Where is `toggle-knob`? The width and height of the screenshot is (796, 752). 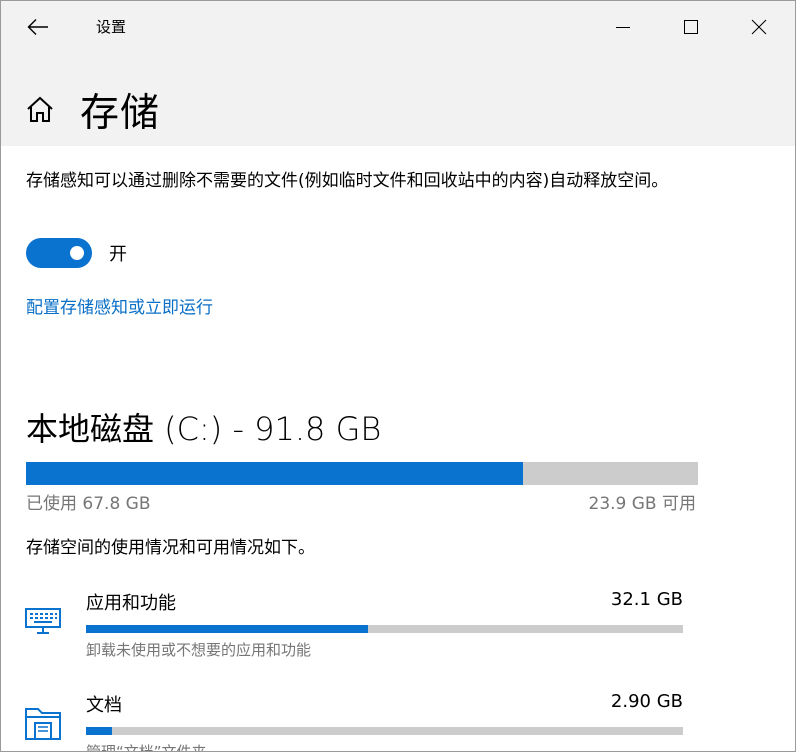
toggle-knob is located at coordinates (77, 253).